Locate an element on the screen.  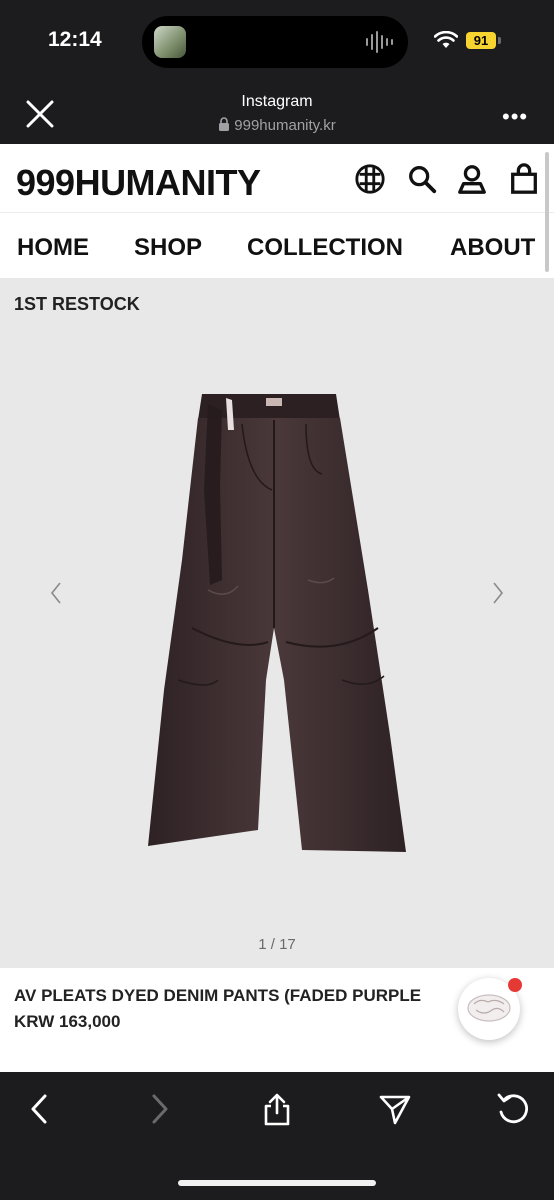
browser-url-text: 999humanity.kr is located at coordinates (285, 125).